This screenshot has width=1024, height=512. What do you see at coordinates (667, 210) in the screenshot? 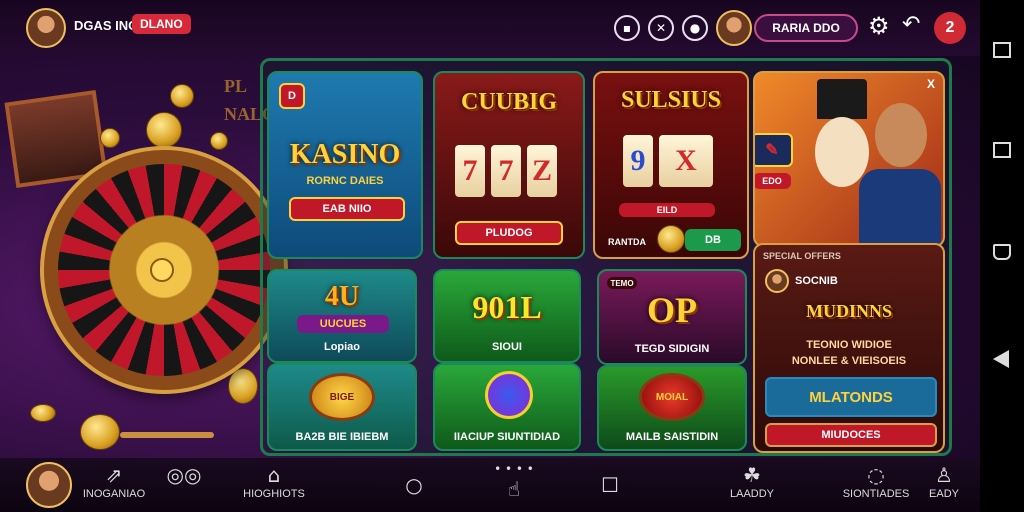
I see `sulsius-bar: EILD` at bounding box center [667, 210].